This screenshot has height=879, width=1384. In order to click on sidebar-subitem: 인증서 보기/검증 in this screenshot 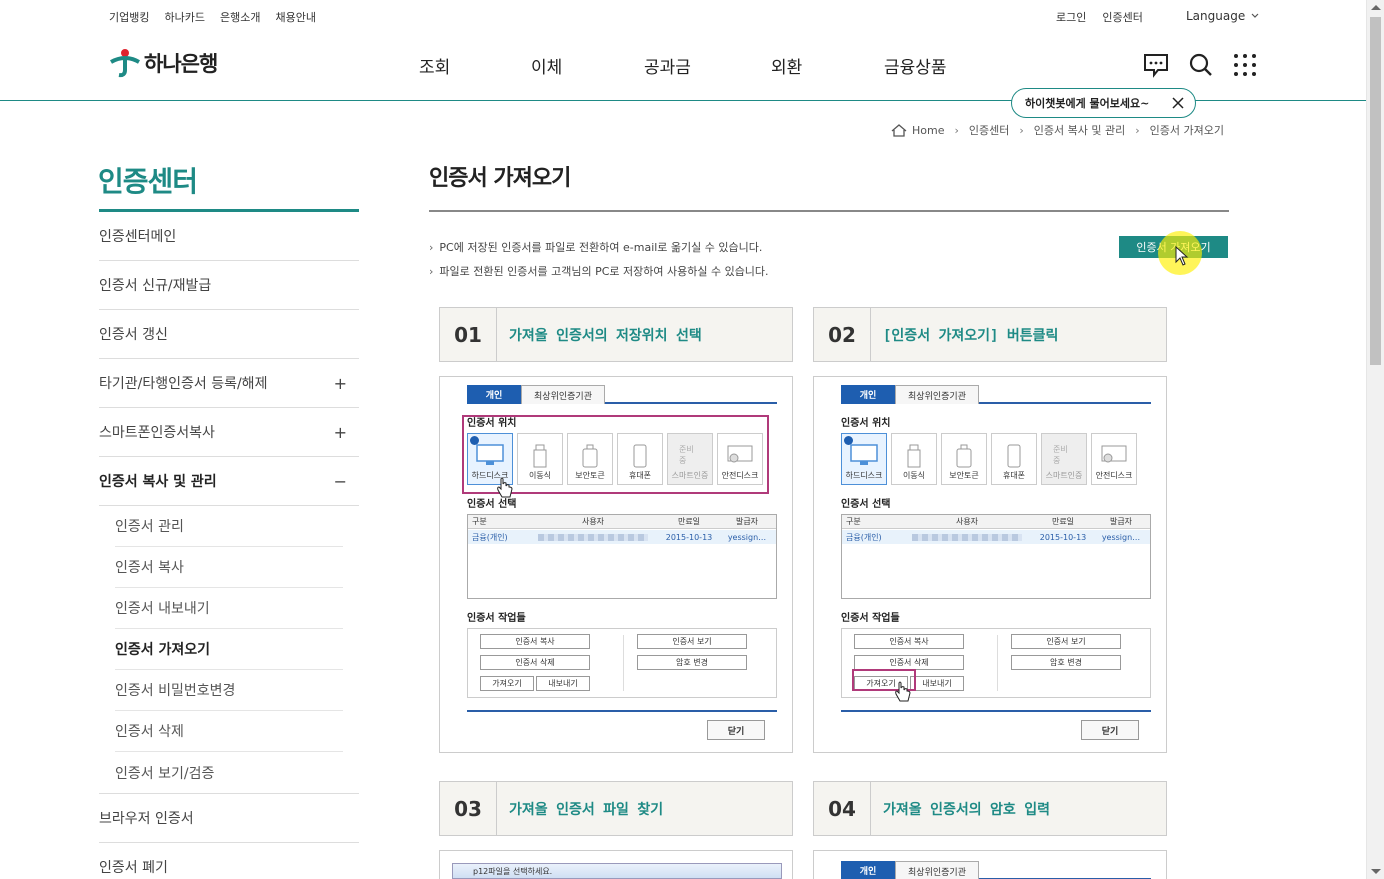, I will do `click(229, 772)`.